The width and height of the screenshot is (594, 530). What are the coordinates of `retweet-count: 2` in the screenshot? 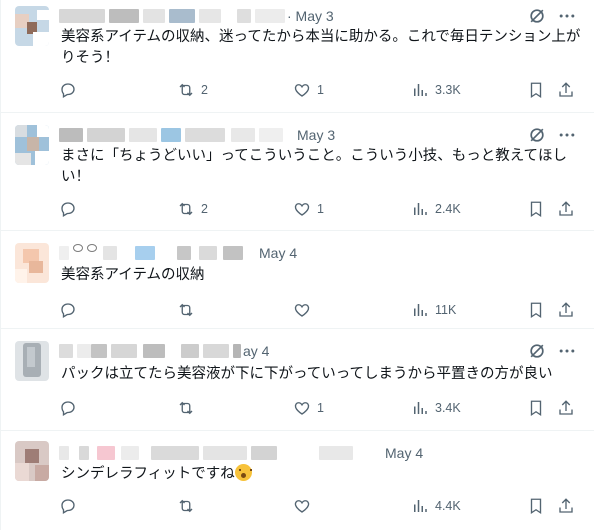 It's located at (204, 209).